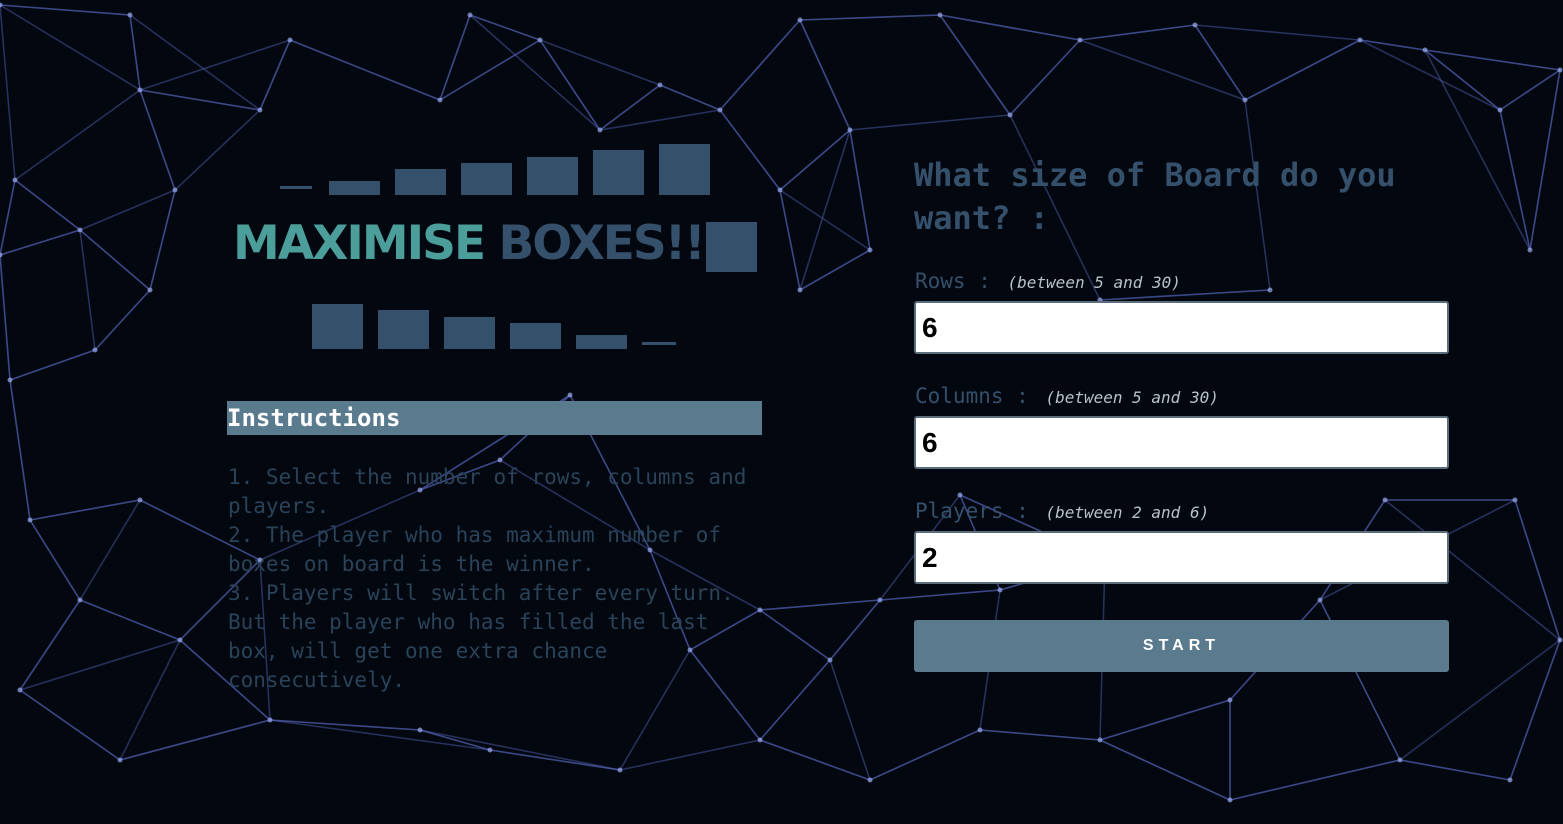  I want to click on instructions-heading: Instructions, so click(494, 418).